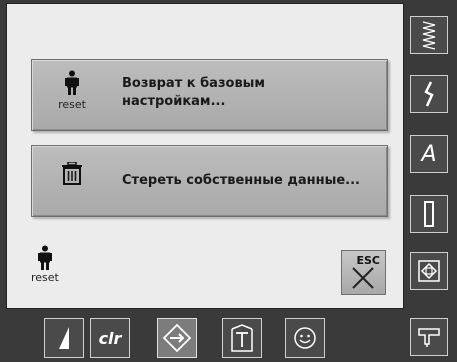 Image resolution: width=457 pixels, height=362 pixels. Describe the element at coordinates (72, 188) in the screenshot. I see `trash-icon` at that location.